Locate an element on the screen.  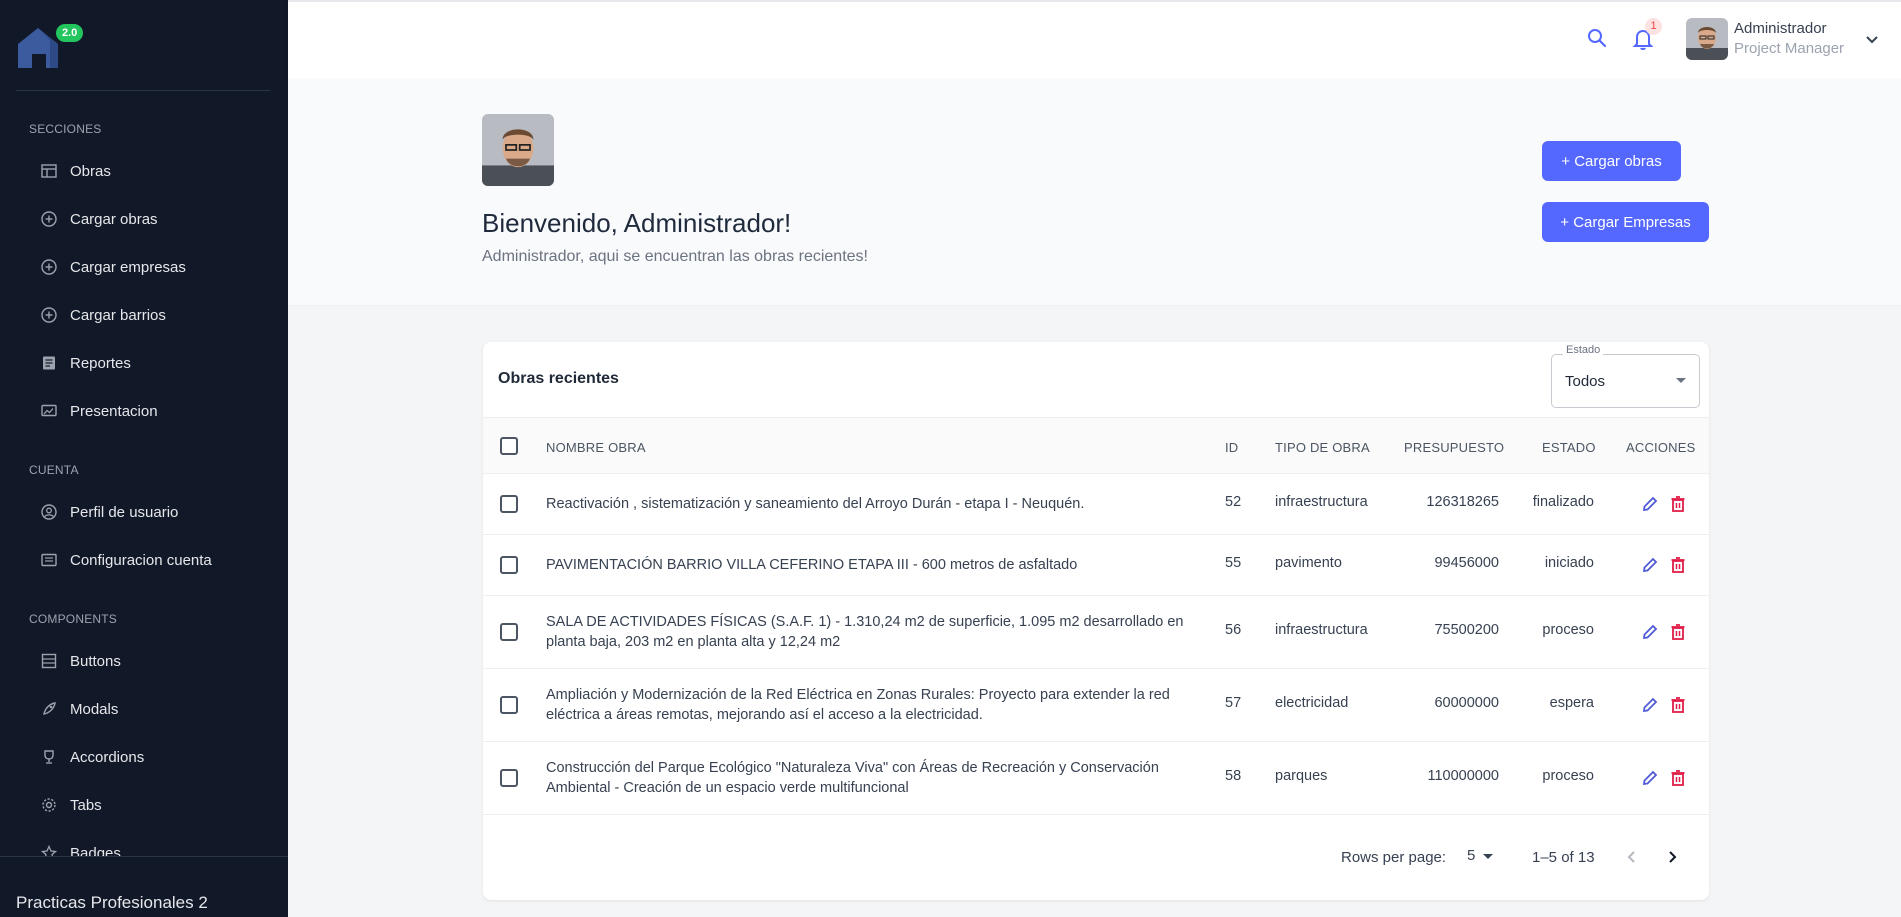
sidebar-item-reportes: Reportes is located at coordinates (146, 363).